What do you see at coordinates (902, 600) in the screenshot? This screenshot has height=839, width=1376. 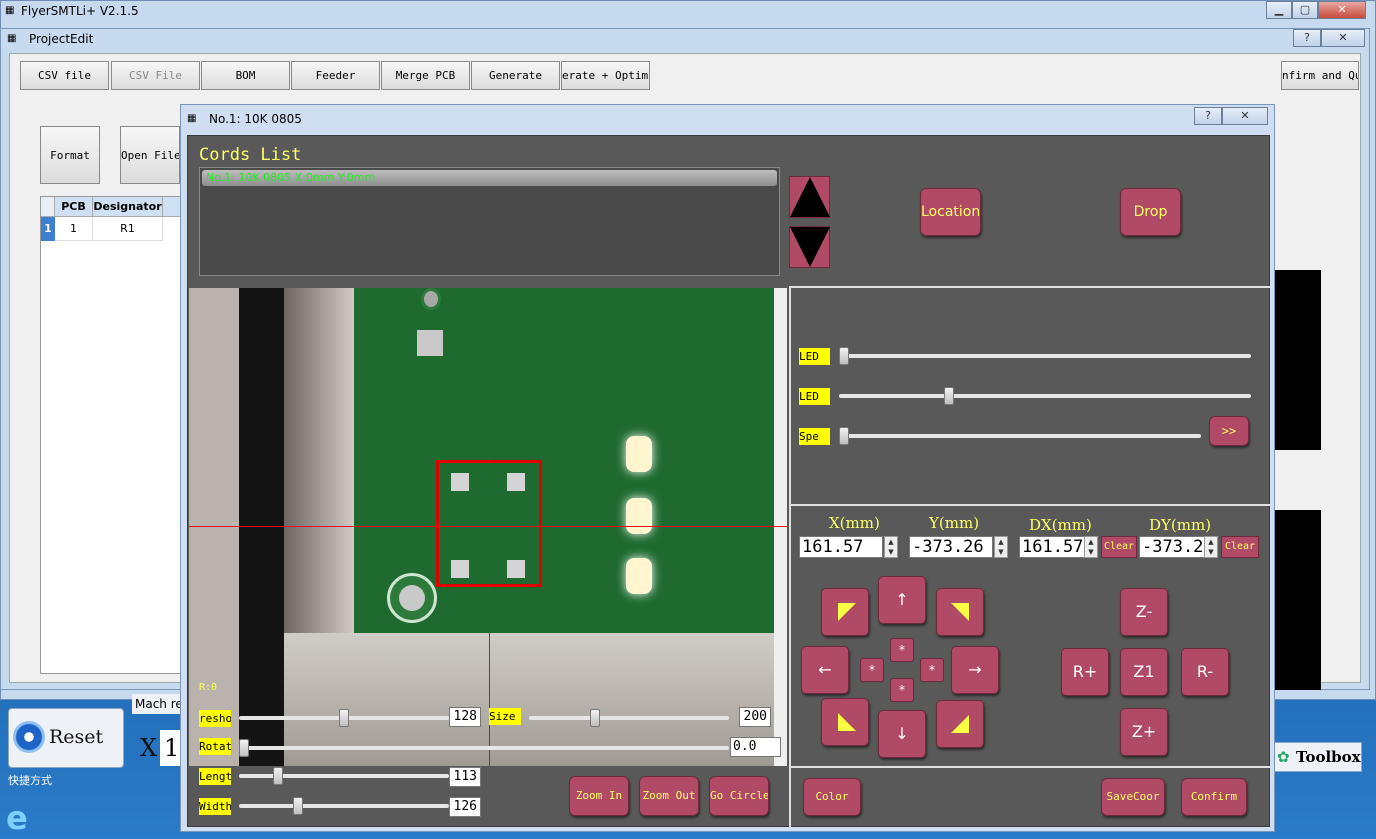 I see `jog-up-button: ↑` at bounding box center [902, 600].